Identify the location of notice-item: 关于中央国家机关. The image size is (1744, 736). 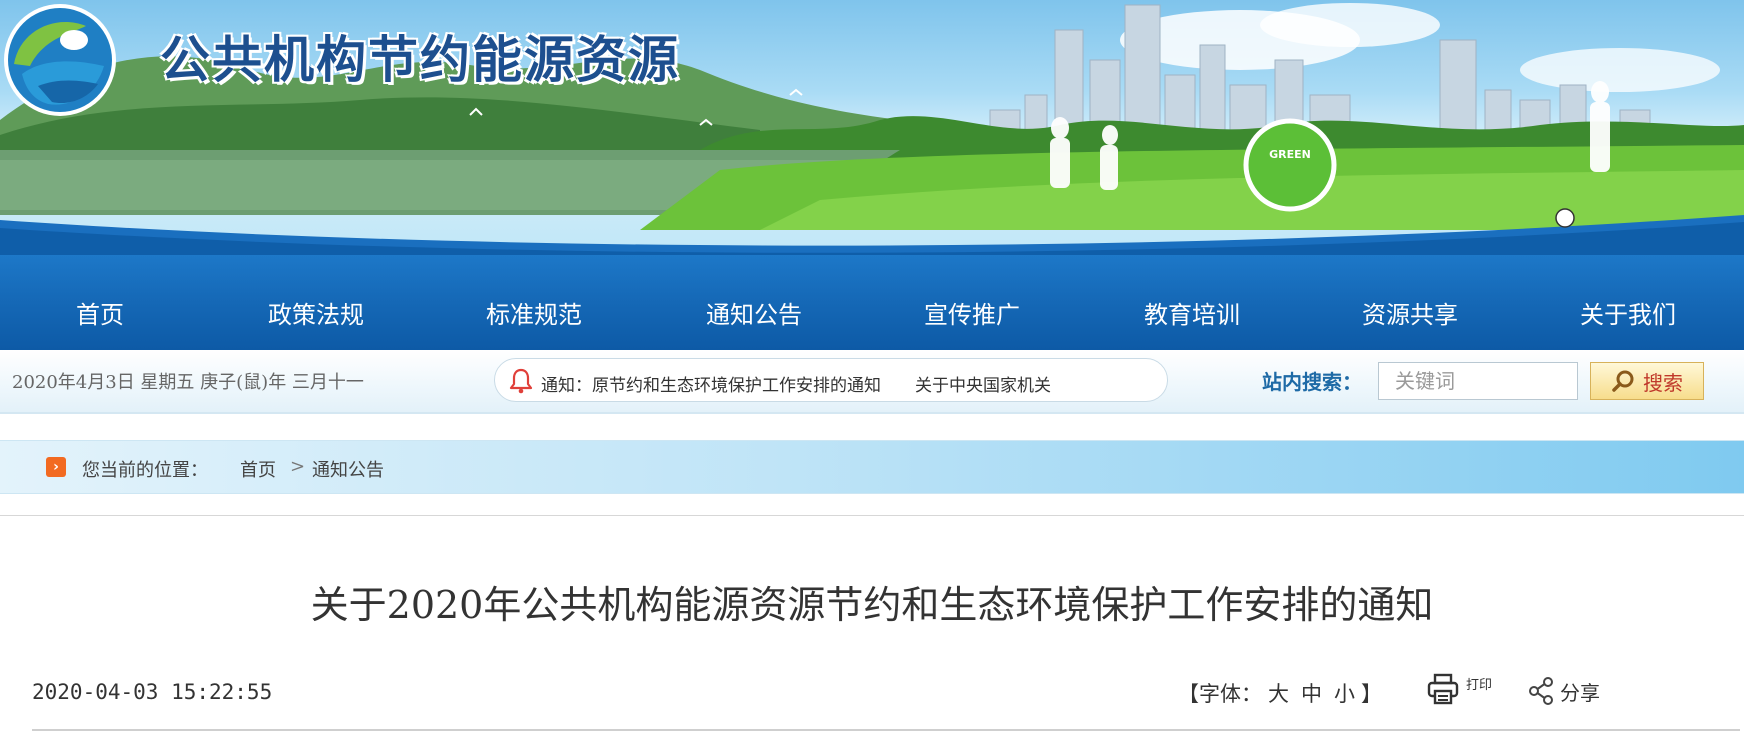
(983, 386).